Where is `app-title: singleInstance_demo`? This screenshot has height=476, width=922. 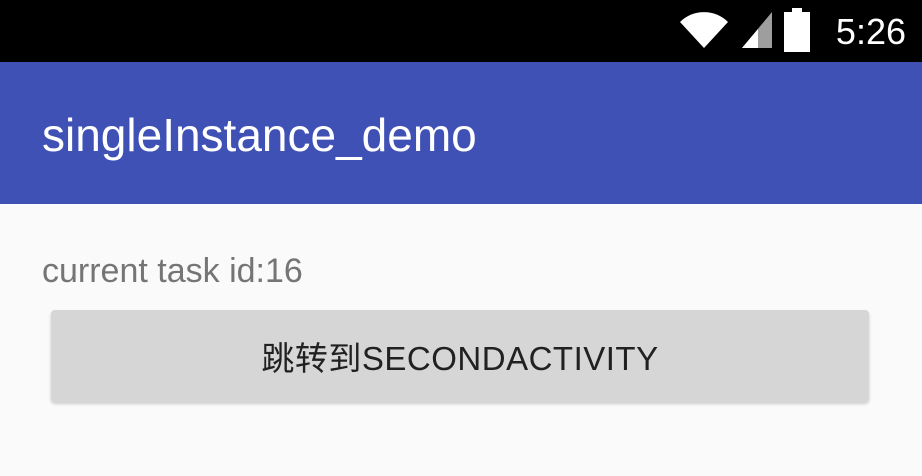
app-title: singleInstance_demo is located at coordinates (259, 135).